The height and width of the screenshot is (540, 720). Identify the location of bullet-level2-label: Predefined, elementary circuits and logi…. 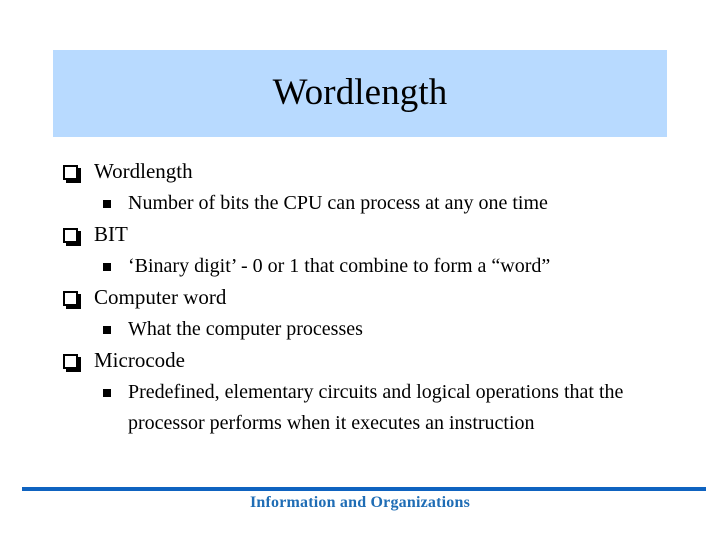
(376, 407).